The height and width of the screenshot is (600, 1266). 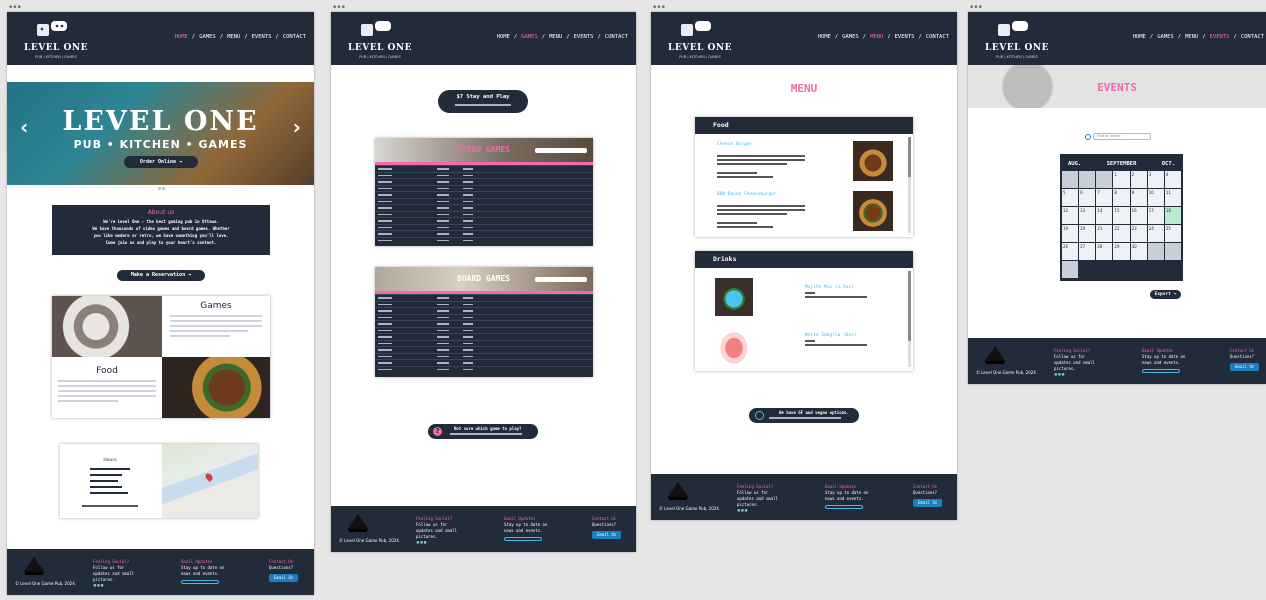 I want to click on food-scrollbar, so click(x=909, y=185).